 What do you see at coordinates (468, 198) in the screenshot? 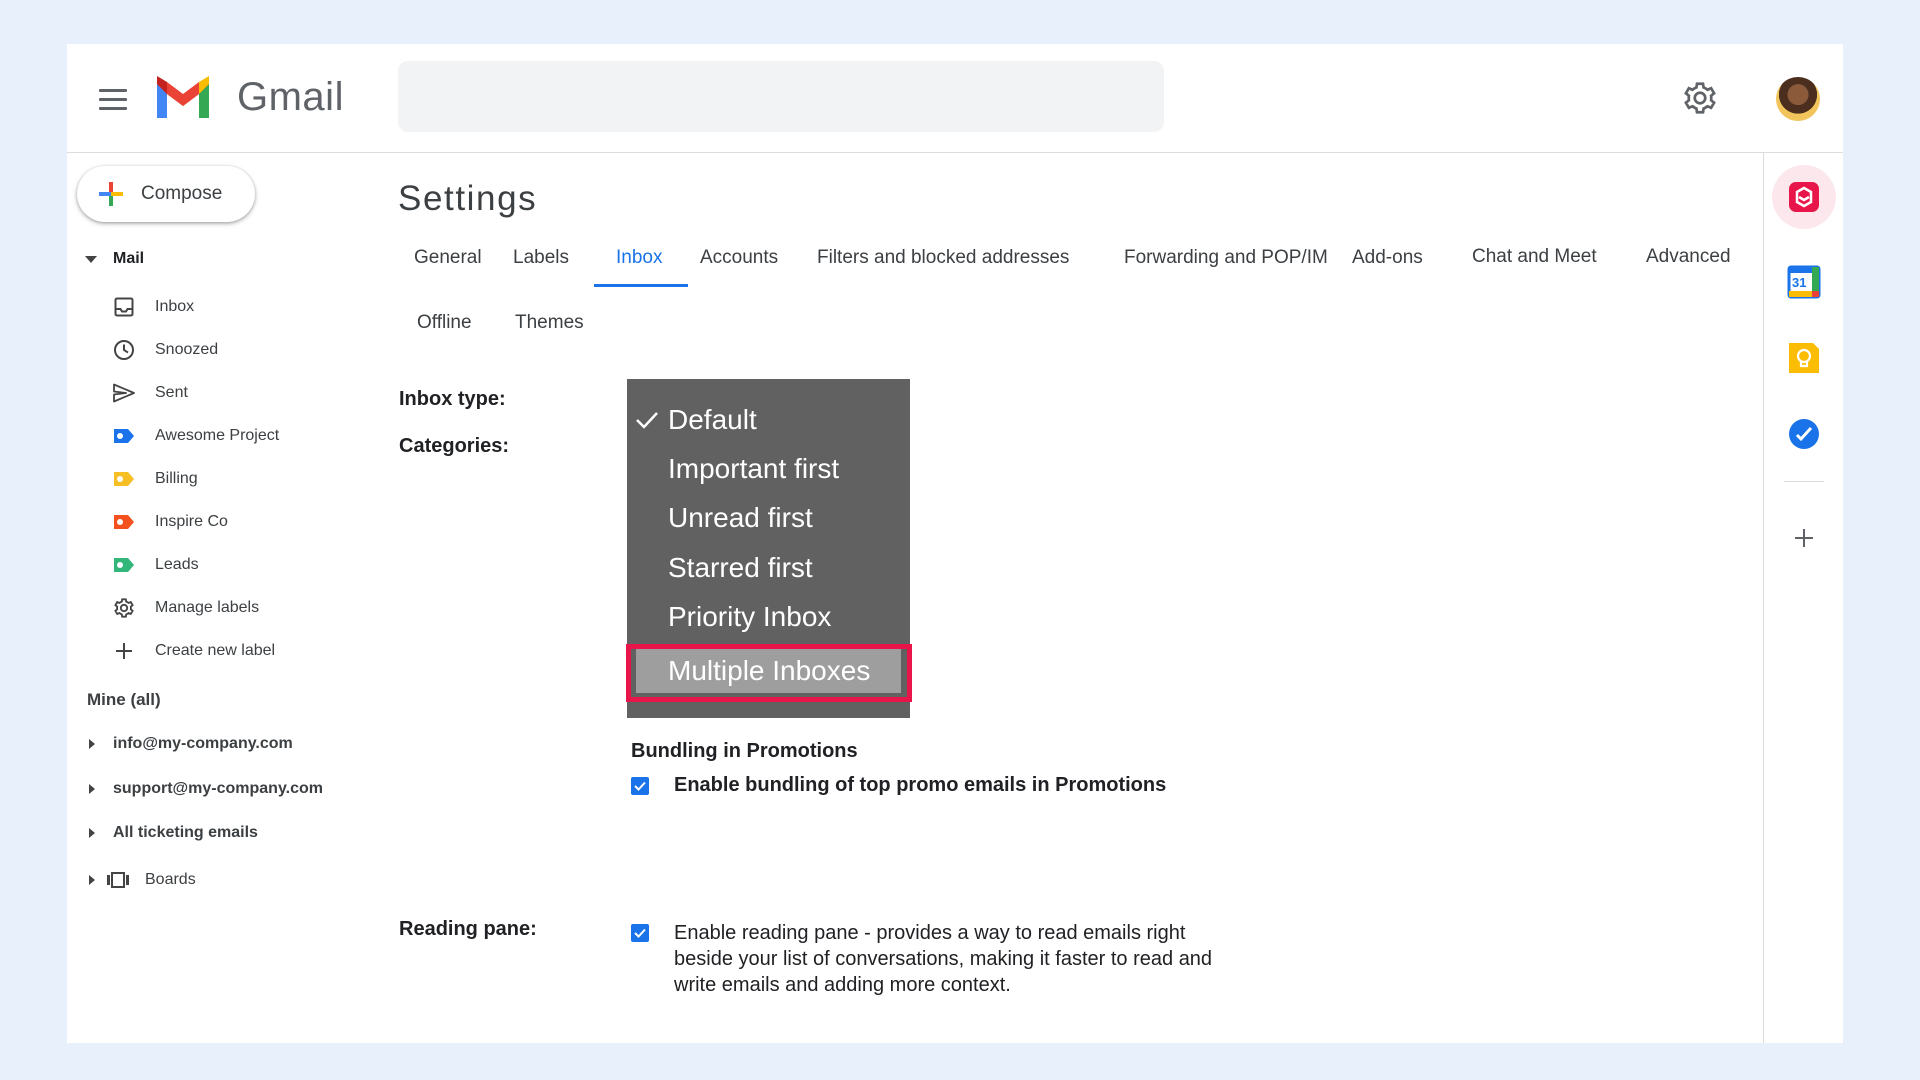
I see `page-title: Settings` at bounding box center [468, 198].